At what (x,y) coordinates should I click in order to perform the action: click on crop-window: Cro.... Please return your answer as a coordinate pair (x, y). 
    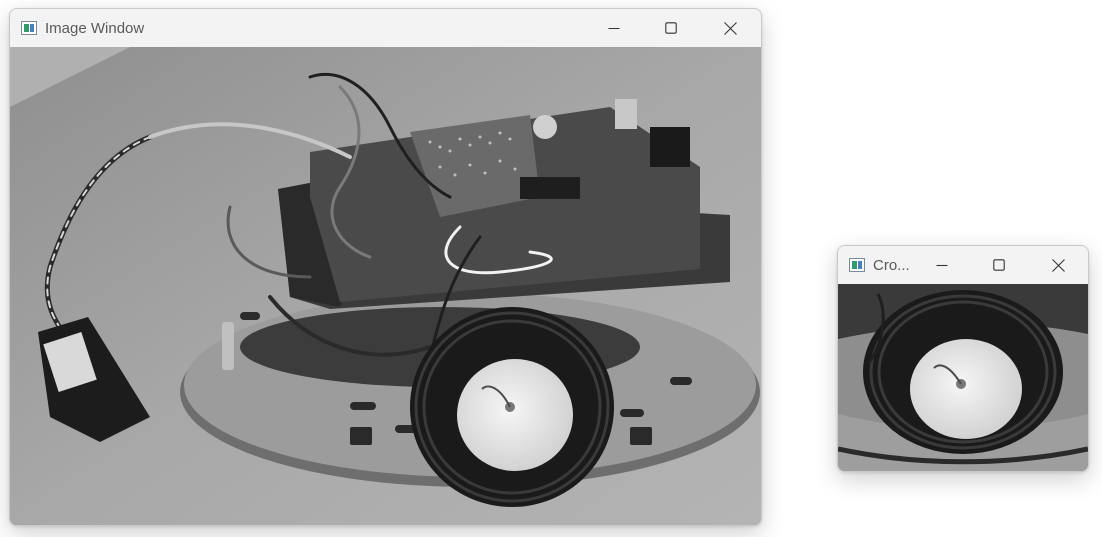
    Looking at the image, I should click on (963, 358).